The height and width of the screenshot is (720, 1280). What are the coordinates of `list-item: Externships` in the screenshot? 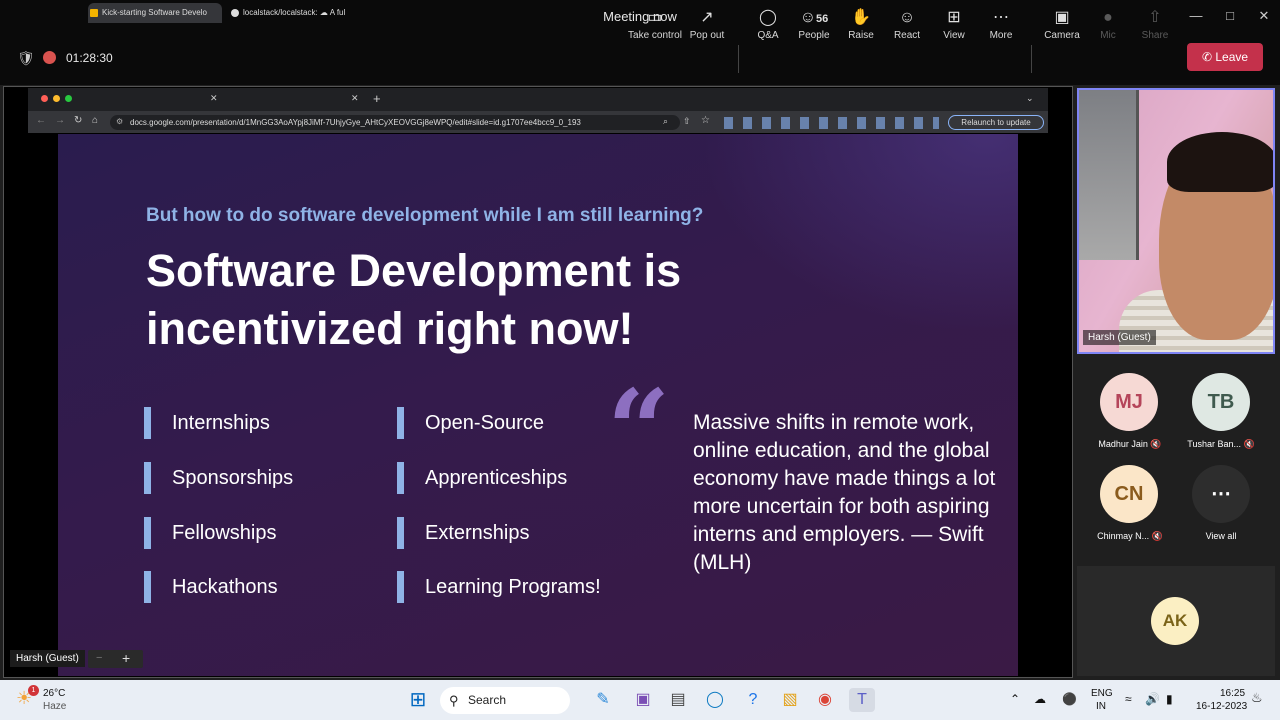 It's located at (463, 533).